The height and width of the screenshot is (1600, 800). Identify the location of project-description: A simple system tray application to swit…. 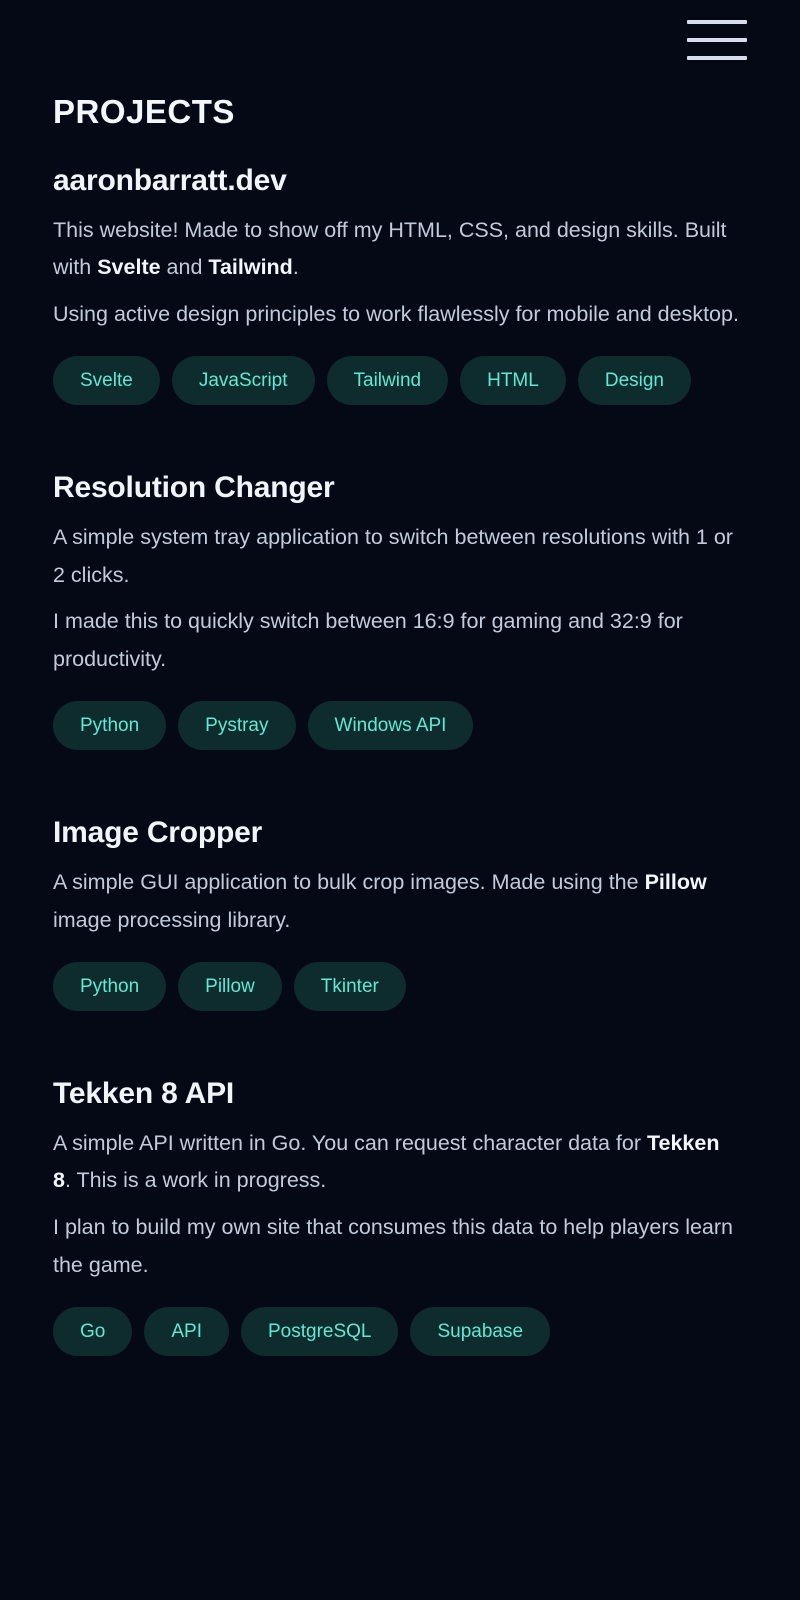
(398, 556).